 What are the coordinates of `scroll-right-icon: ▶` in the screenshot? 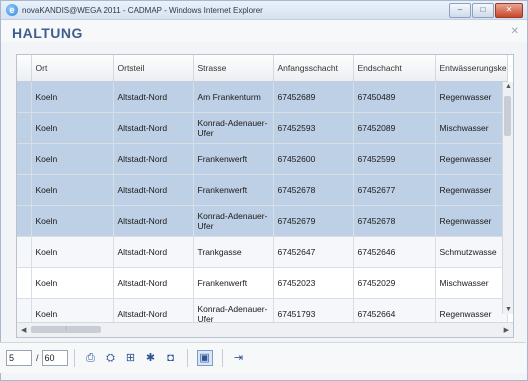 It's located at (506, 330).